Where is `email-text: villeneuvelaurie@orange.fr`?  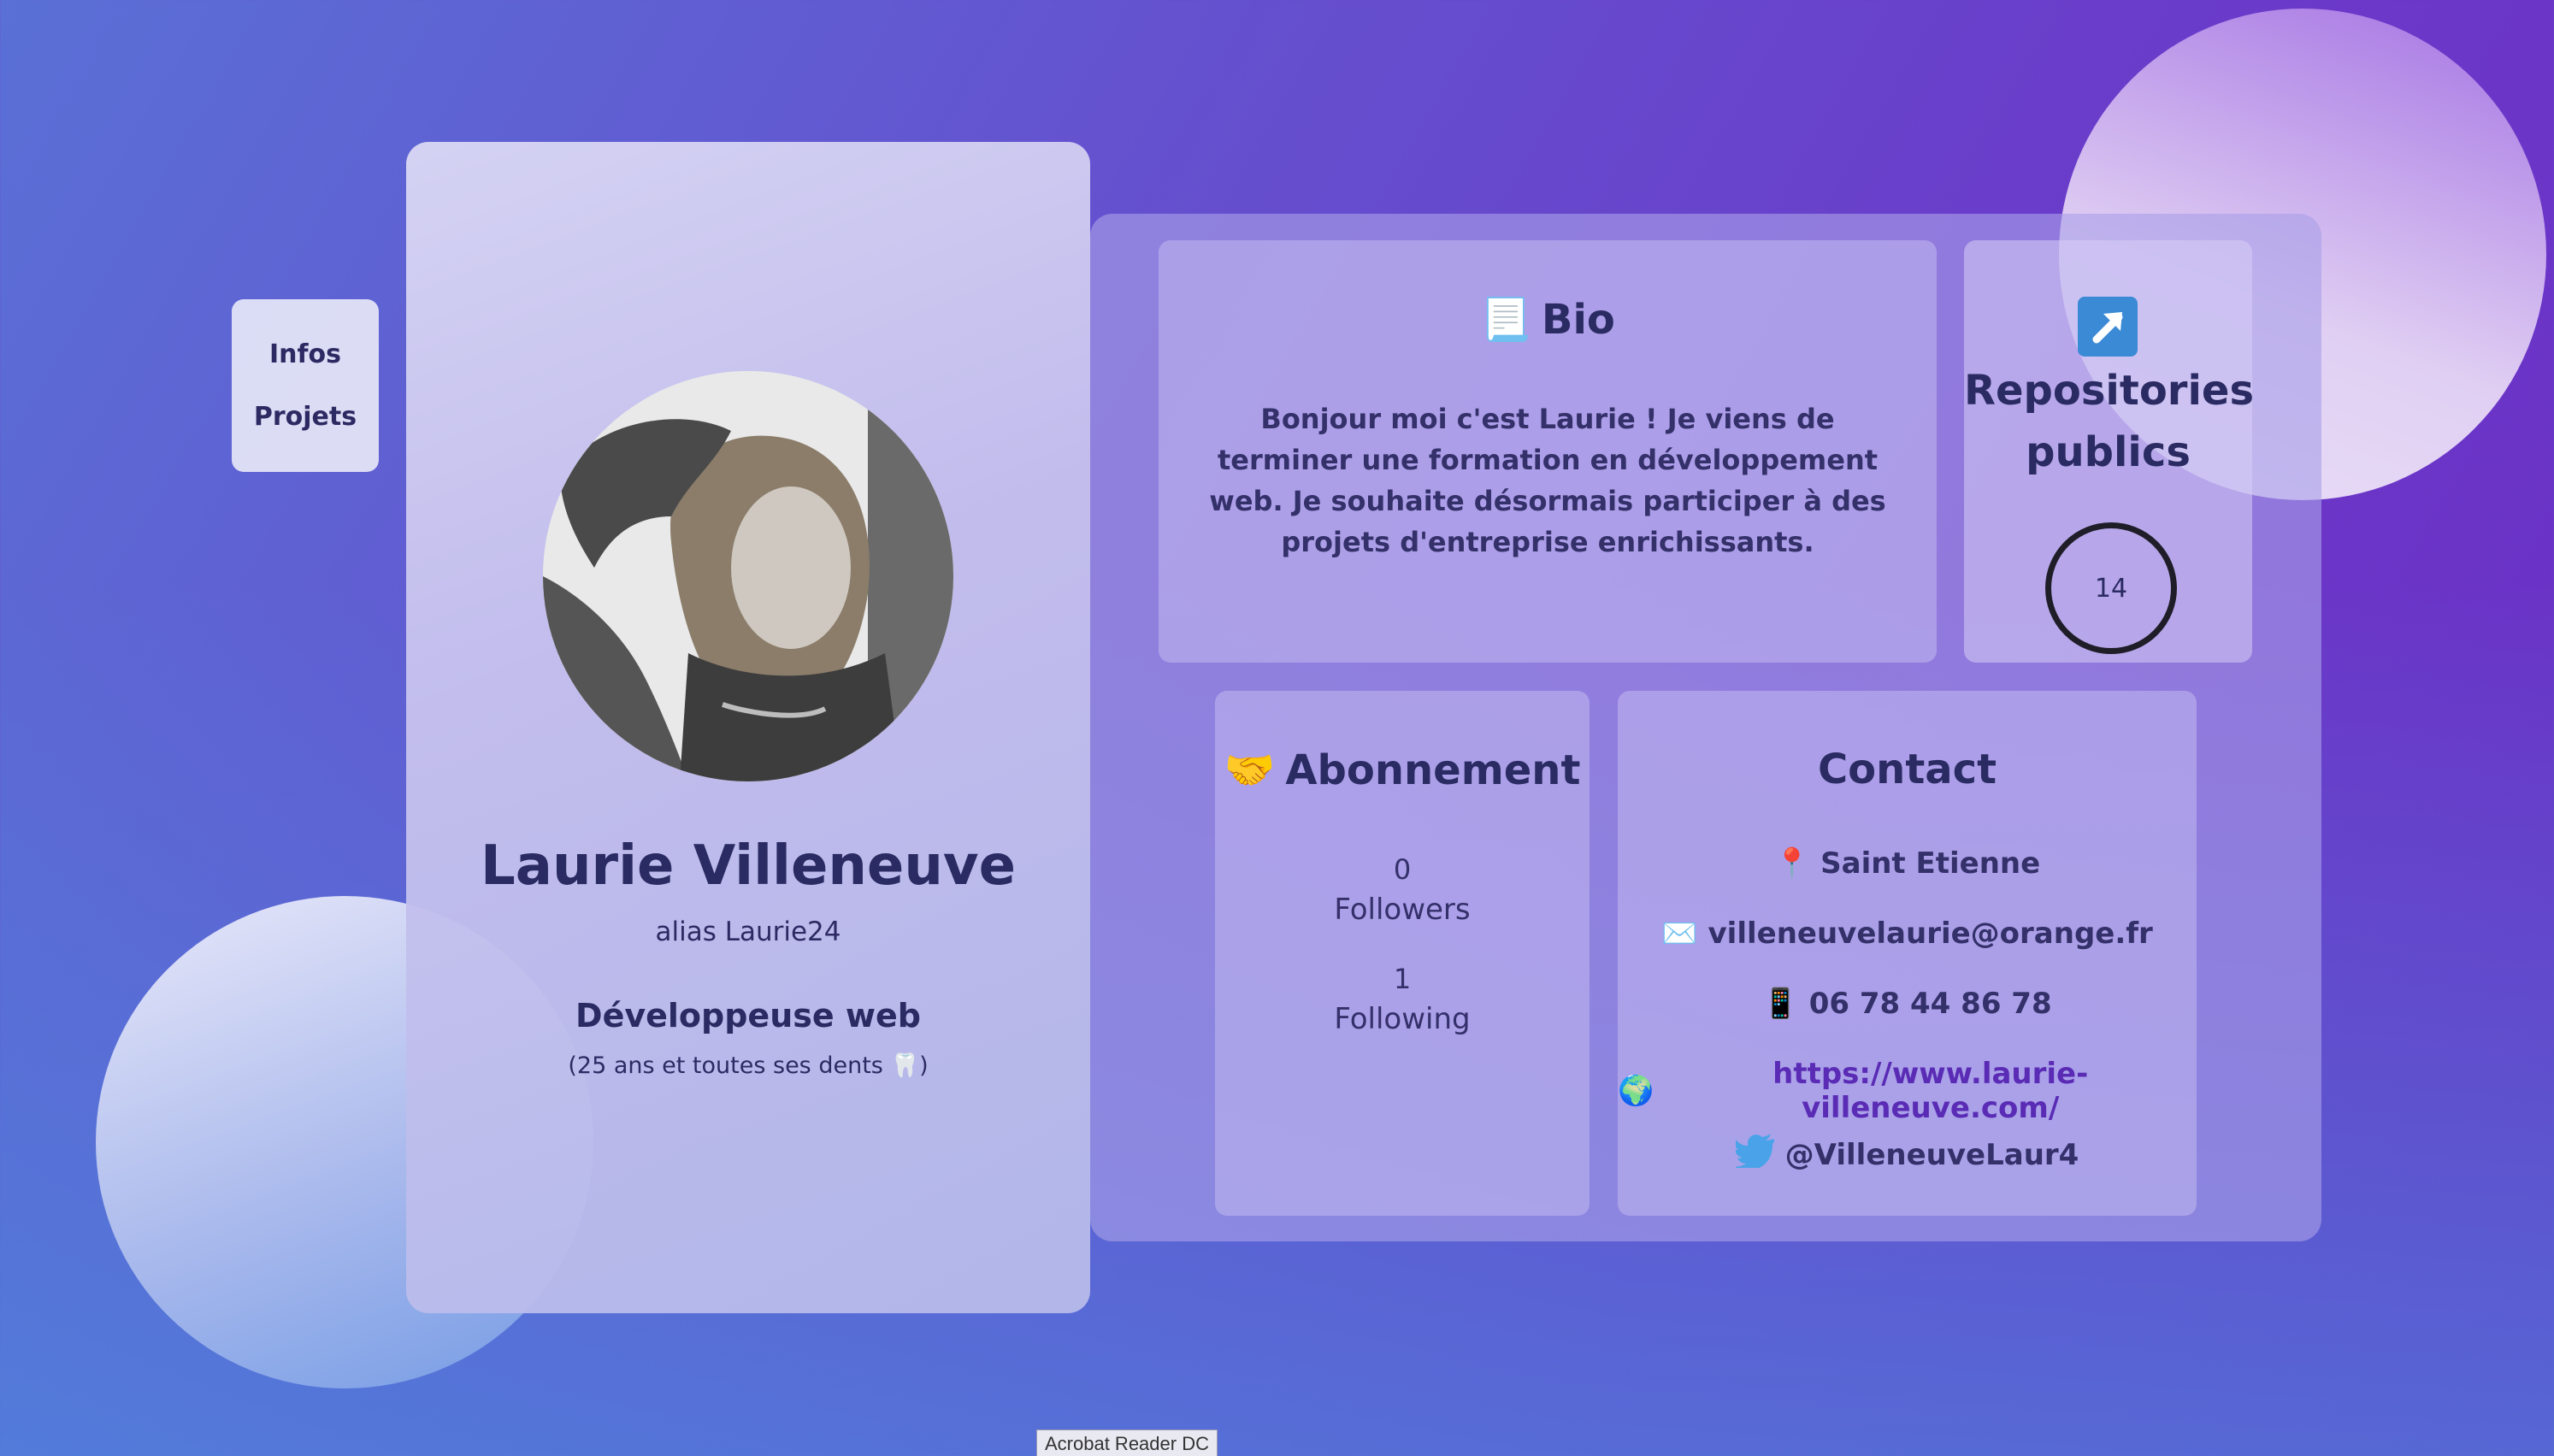 email-text: villeneuvelaurie@orange.fr is located at coordinates (1930, 934).